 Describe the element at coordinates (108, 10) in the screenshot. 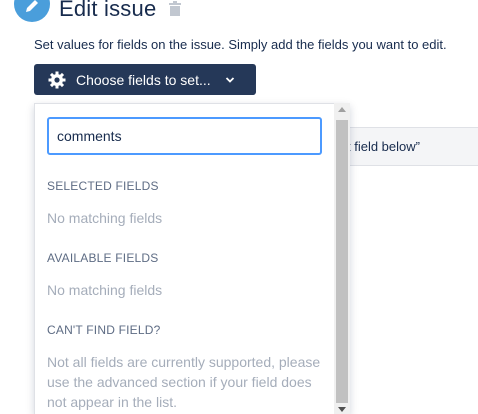

I see `page-title: Edit issue` at that location.